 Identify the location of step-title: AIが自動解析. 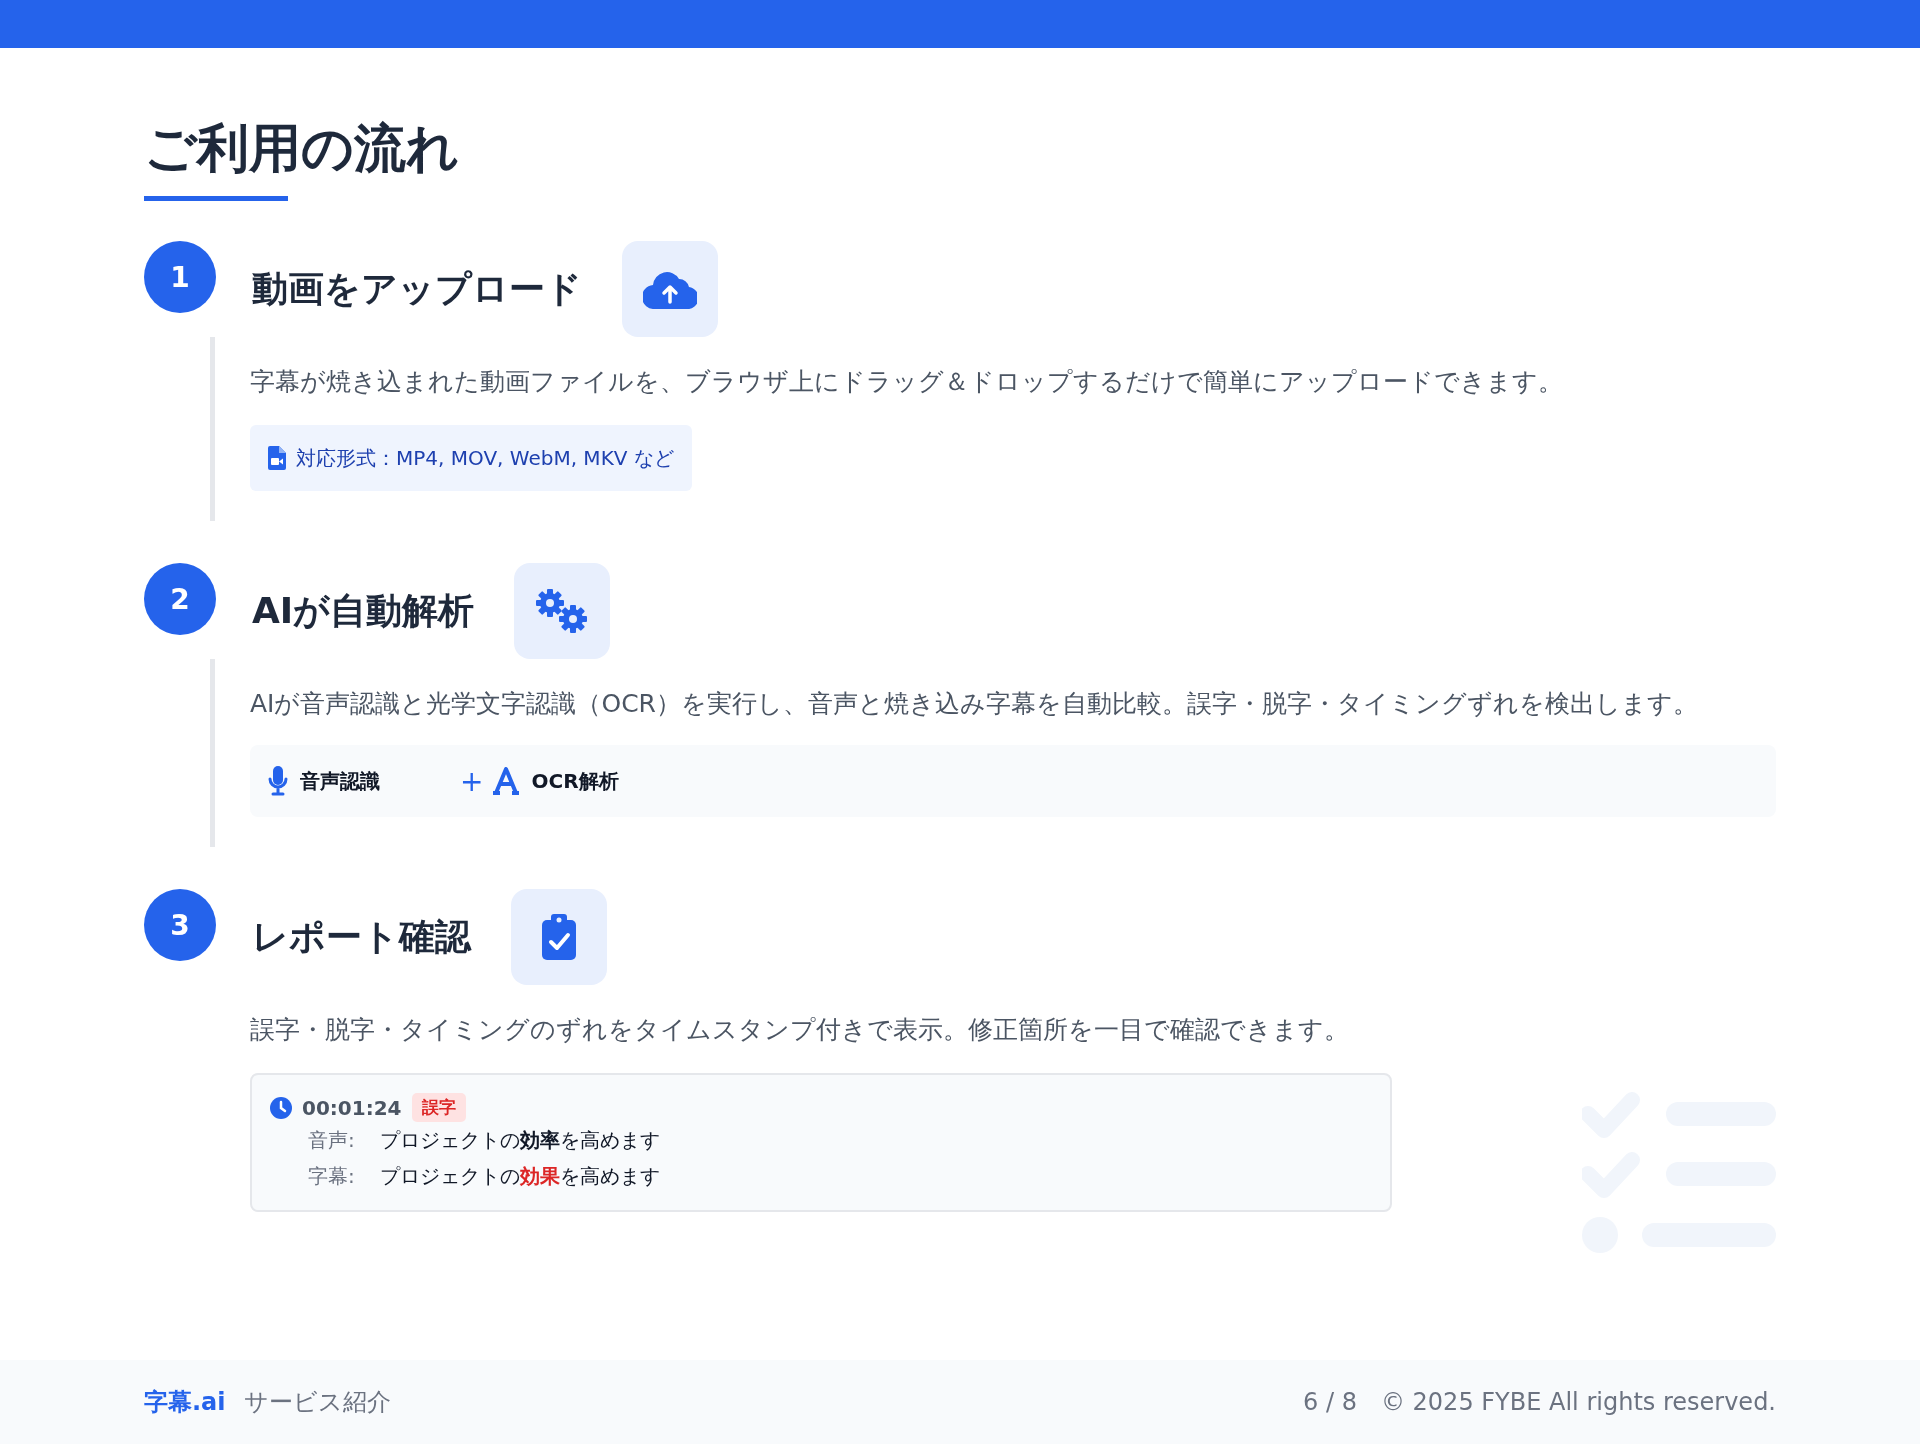
(363, 610).